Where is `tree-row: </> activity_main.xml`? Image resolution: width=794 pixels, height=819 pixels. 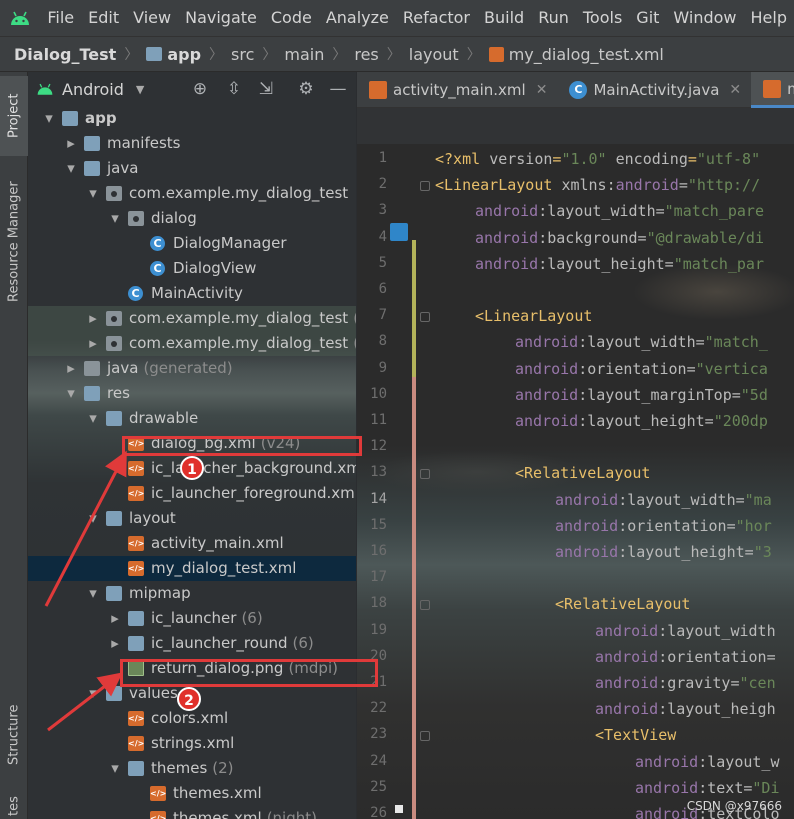
tree-row: </> activity_main.xml is located at coordinates (192, 543).